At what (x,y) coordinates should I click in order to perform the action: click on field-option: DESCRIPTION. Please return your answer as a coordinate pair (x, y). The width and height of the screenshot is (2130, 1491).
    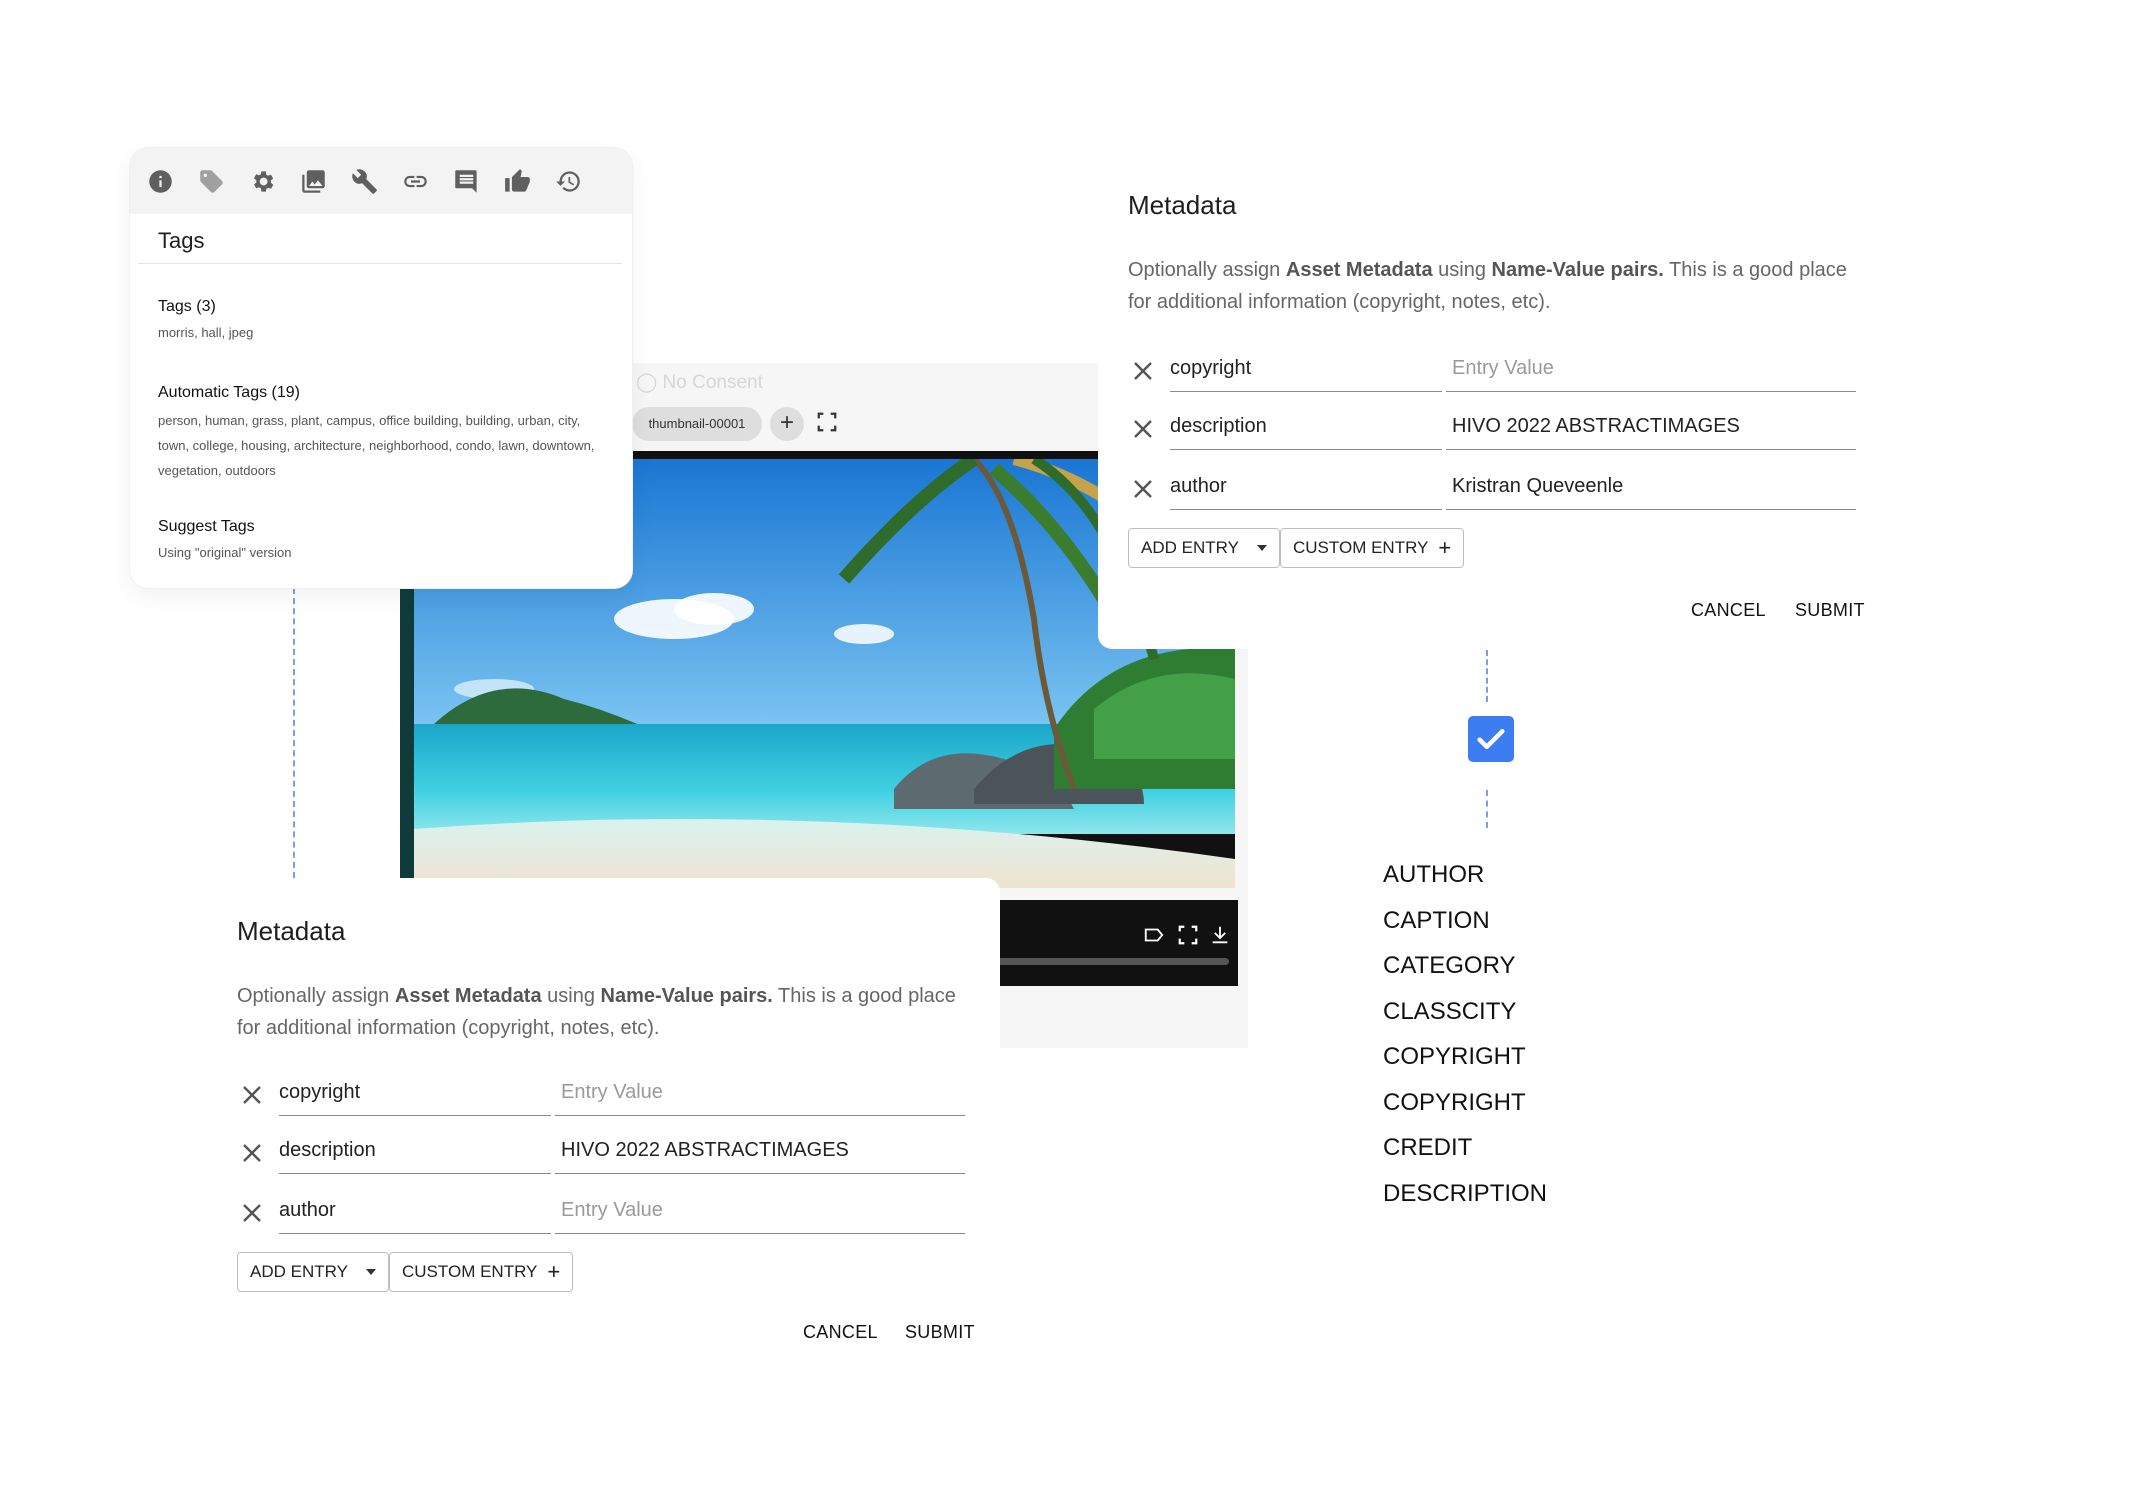
    Looking at the image, I should click on (1465, 1194).